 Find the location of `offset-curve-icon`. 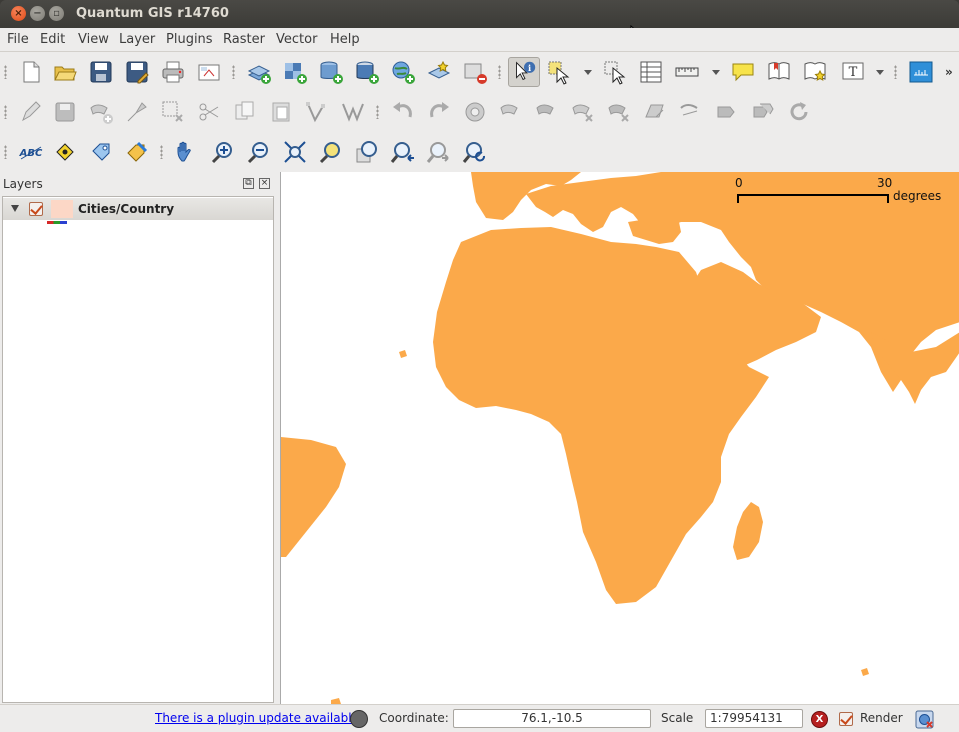

offset-curve-icon is located at coordinates (691, 112).